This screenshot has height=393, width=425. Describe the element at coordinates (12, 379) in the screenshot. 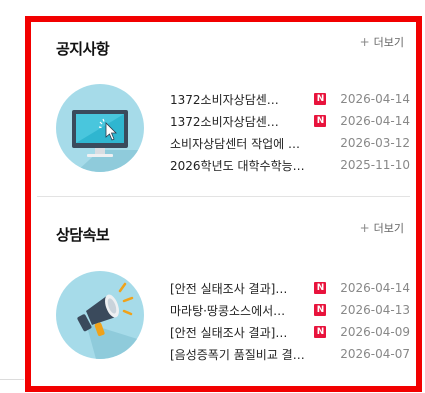

I see `left-divider` at that location.